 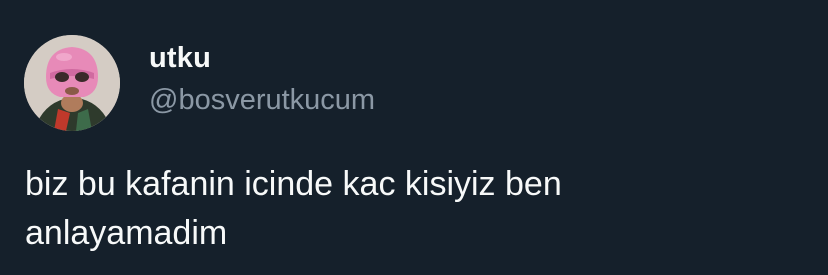 What do you see at coordinates (126, 233) in the screenshot?
I see `tweet-text-line-2: anlayamadim` at bounding box center [126, 233].